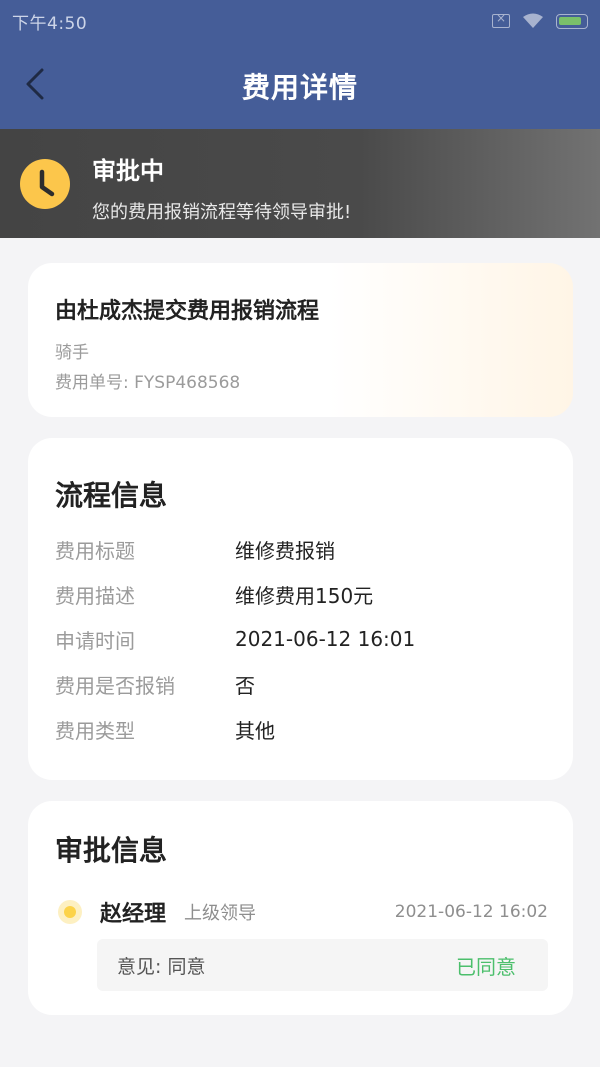  Describe the element at coordinates (128, 171) in the screenshot. I see `banner-title: 审批中` at that location.